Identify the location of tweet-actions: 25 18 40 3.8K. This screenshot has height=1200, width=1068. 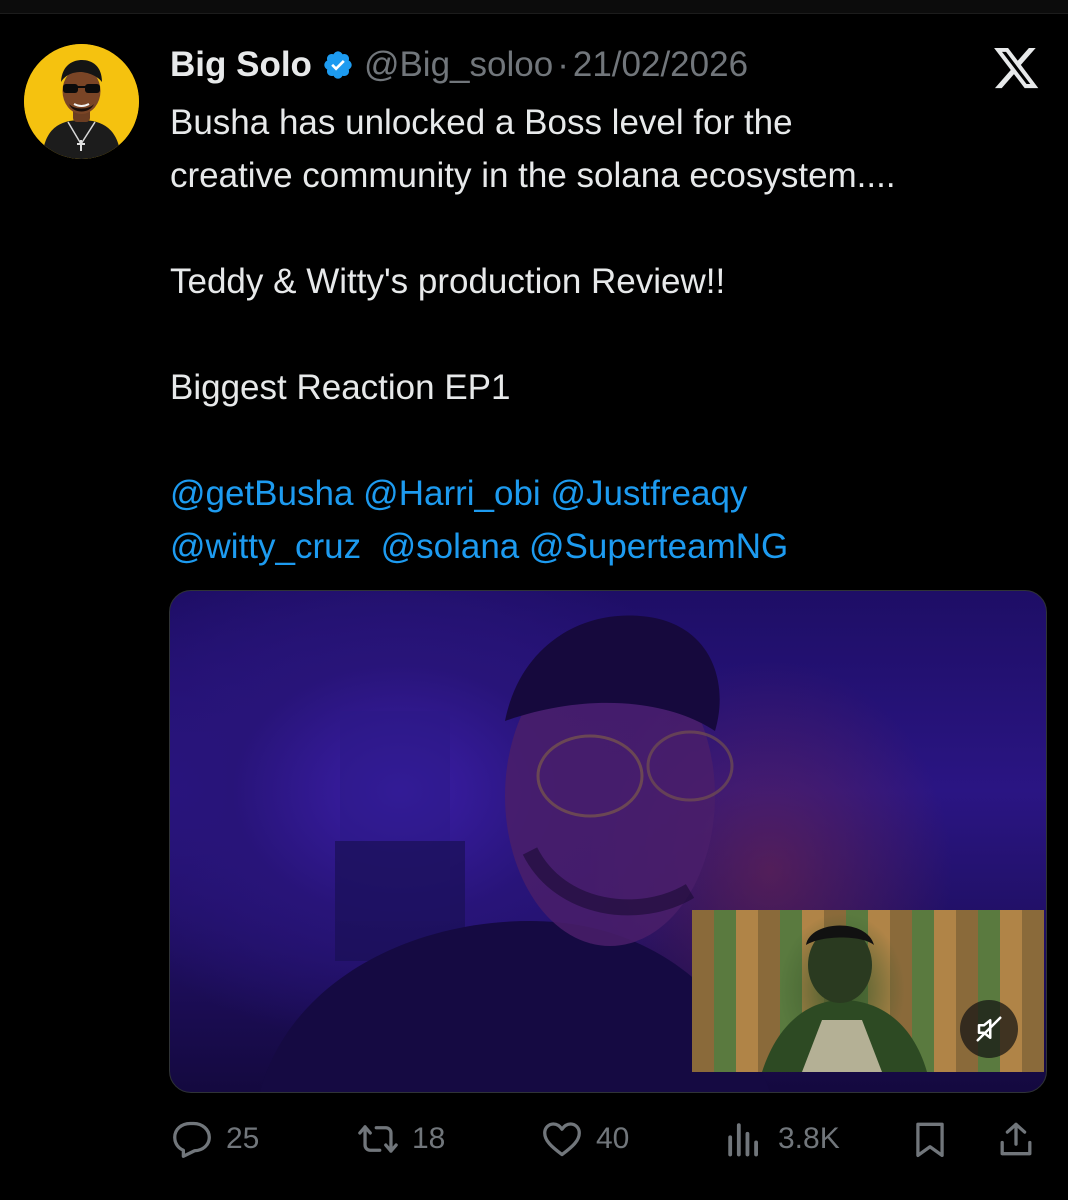
(605, 1139).